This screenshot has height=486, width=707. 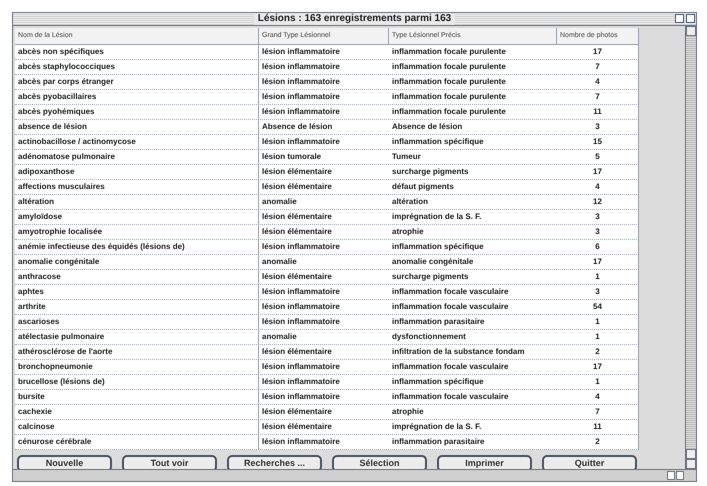 What do you see at coordinates (406, 157) in the screenshot?
I see `table-cell-text: Tumeur` at bounding box center [406, 157].